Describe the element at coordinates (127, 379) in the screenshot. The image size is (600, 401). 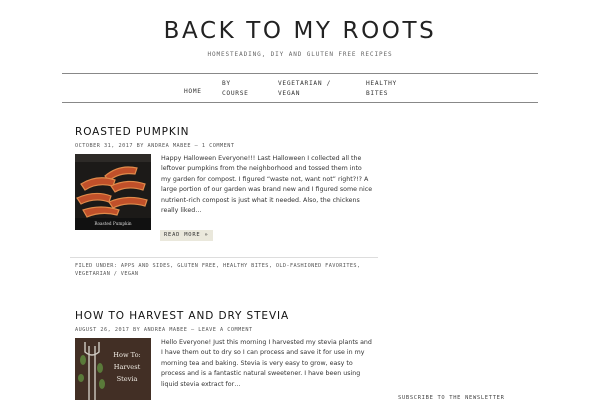
I see `thumbnail-line-3: Stevia` at that location.